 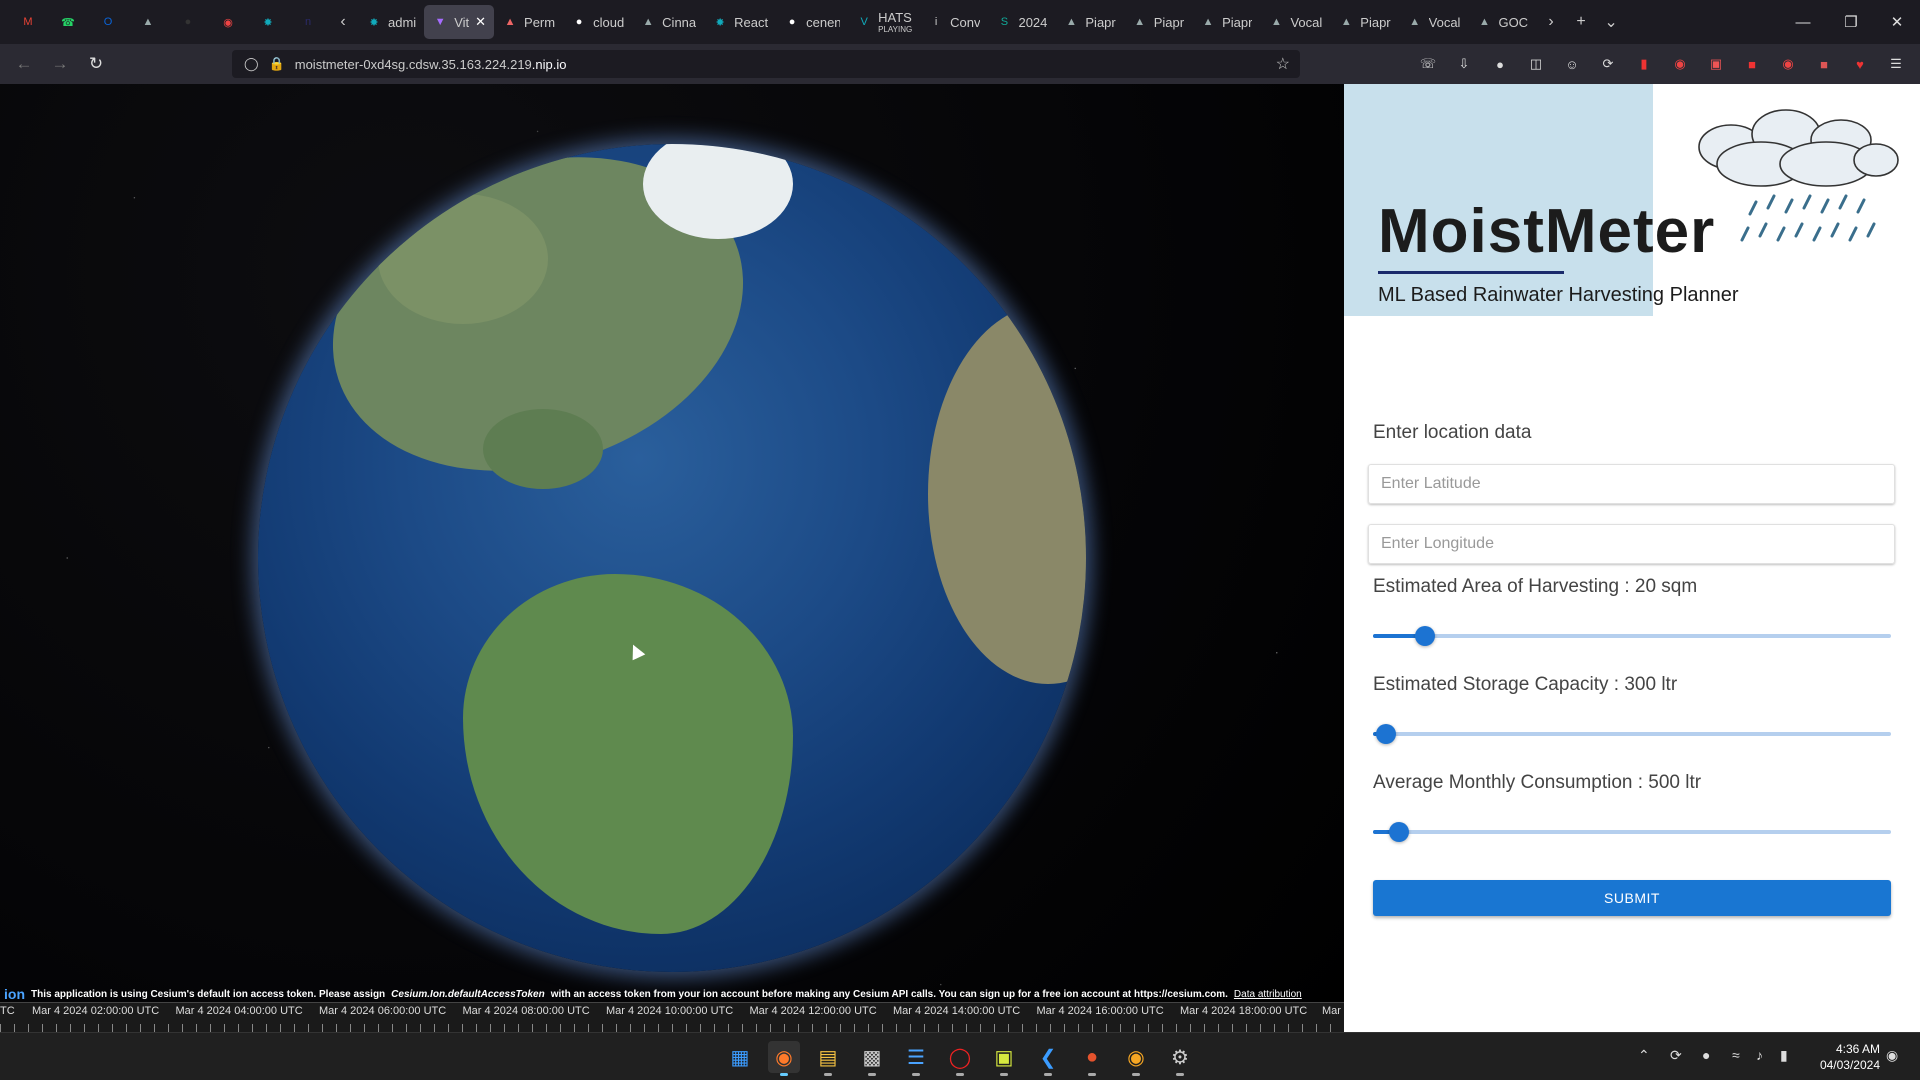 What do you see at coordinates (1180, 1058) in the screenshot?
I see `taskbar-app: ⚙` at bounding box center [1180, 1058].